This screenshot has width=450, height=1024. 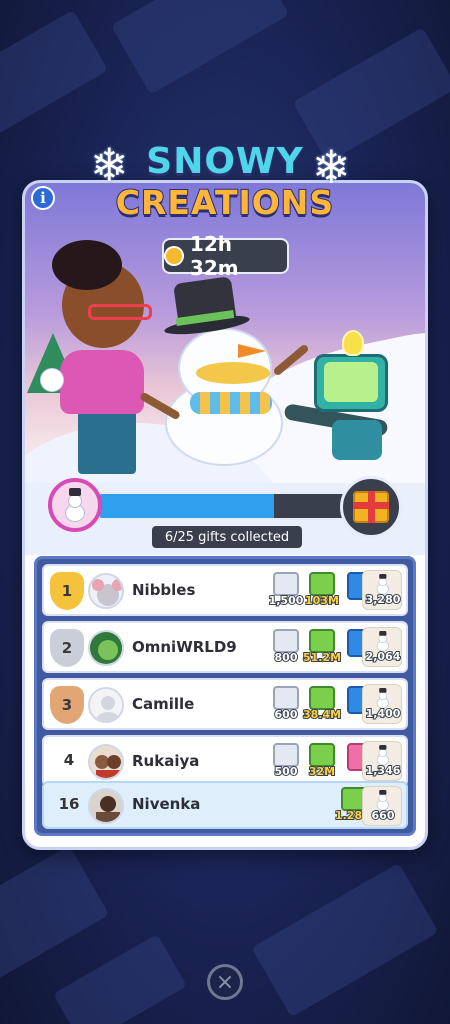 I want to click on event-title: SNOWY CREATIONS, so click(x=225, y=189).